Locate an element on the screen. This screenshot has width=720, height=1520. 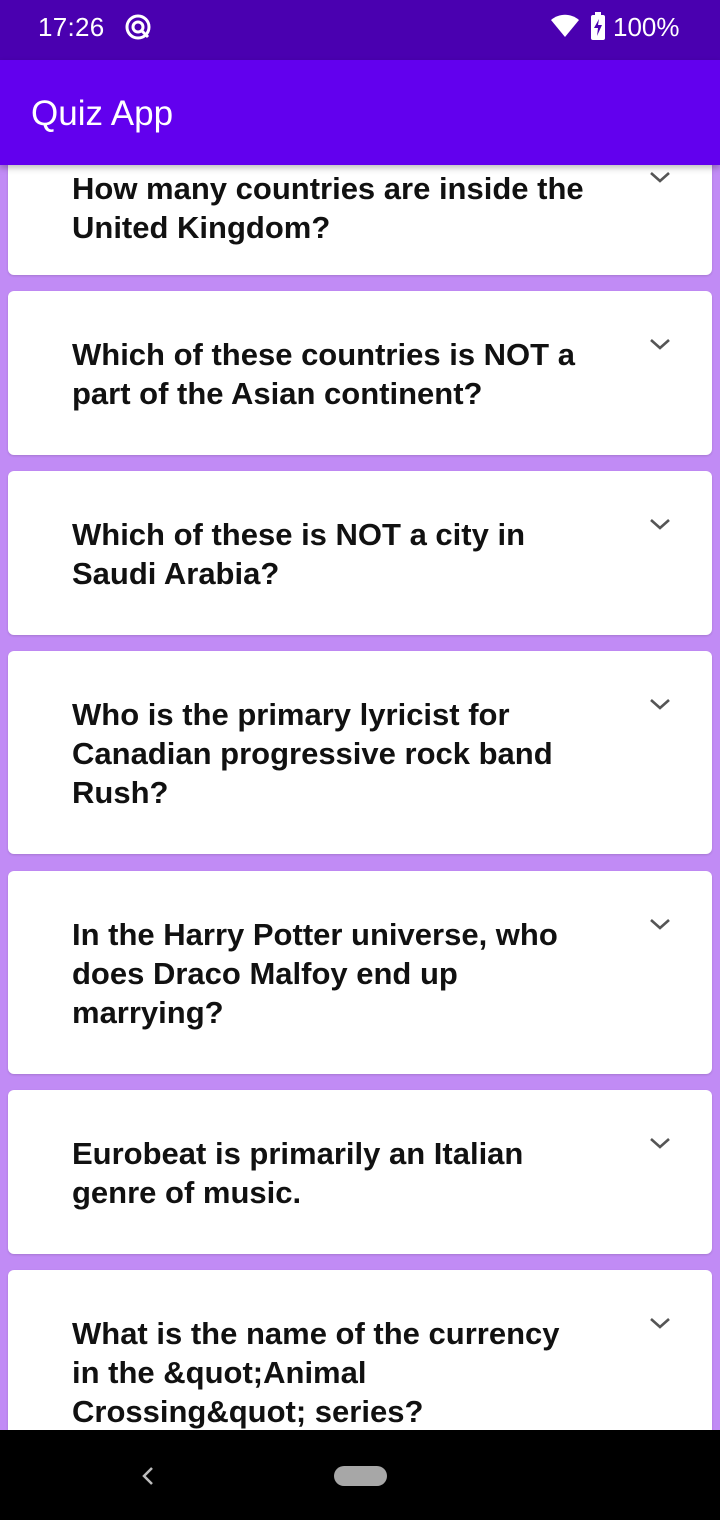
status-bar: 17:26 100% is located at coordinates (360, 30).